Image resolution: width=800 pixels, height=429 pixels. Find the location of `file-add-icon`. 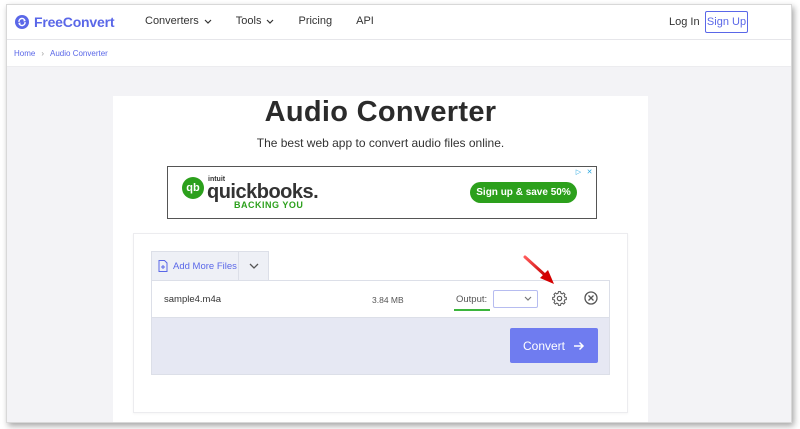

file-add-icon is located at coordinates (163, 266).